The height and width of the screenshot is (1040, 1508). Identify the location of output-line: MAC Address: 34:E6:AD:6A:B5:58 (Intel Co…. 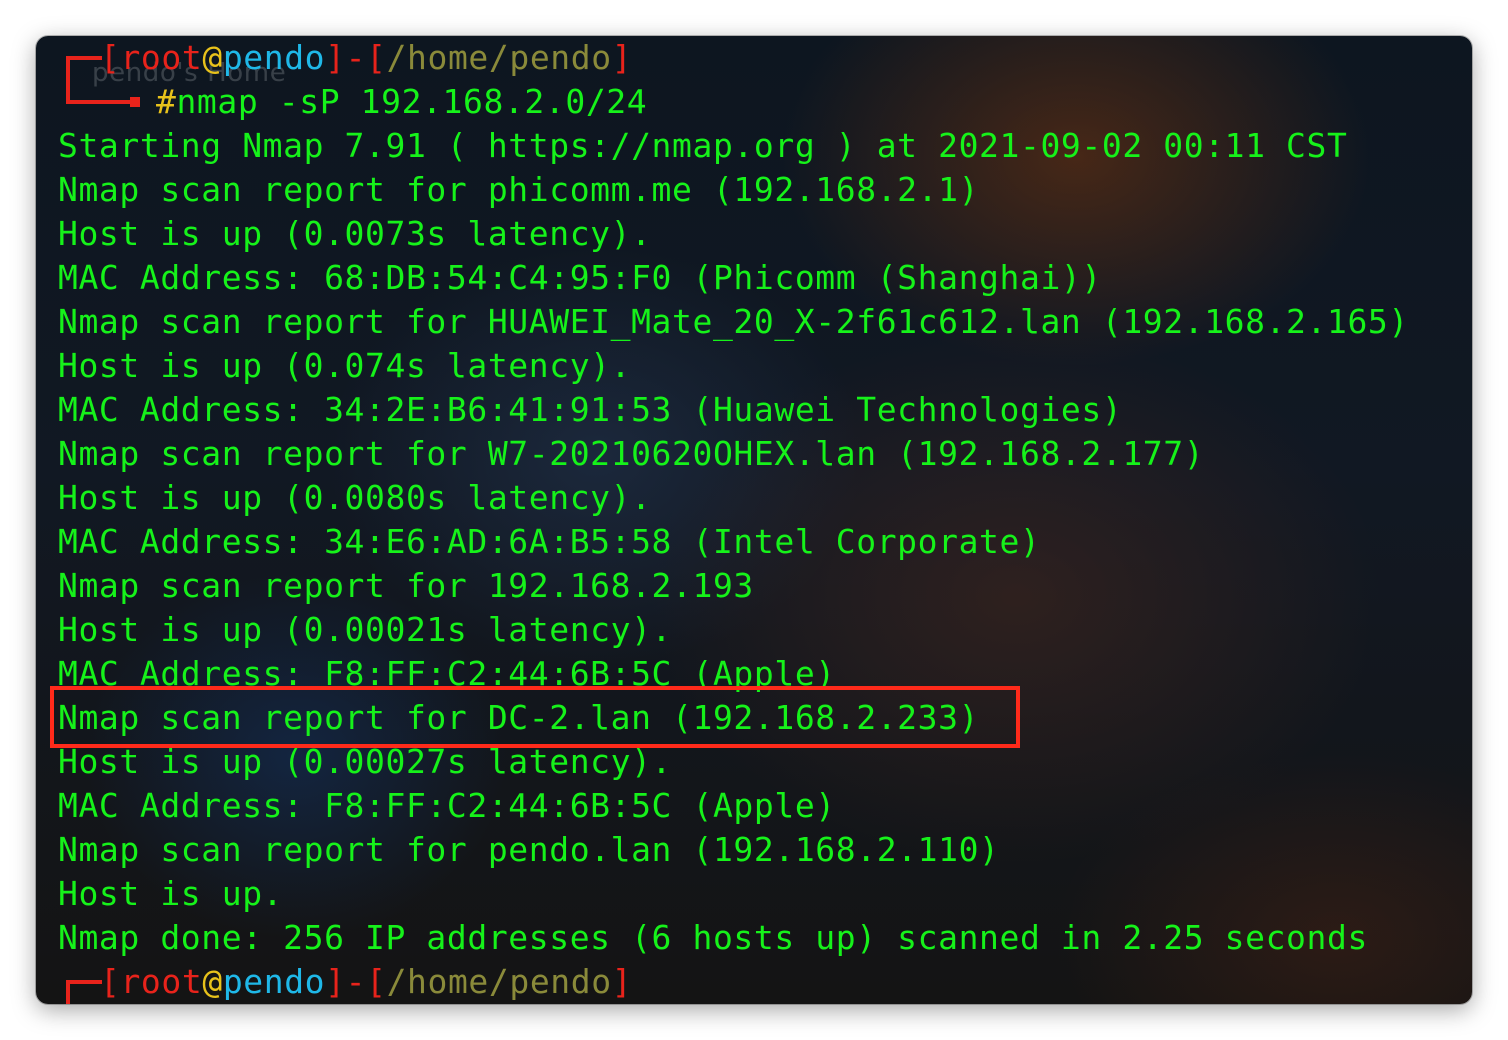
(549, 541).